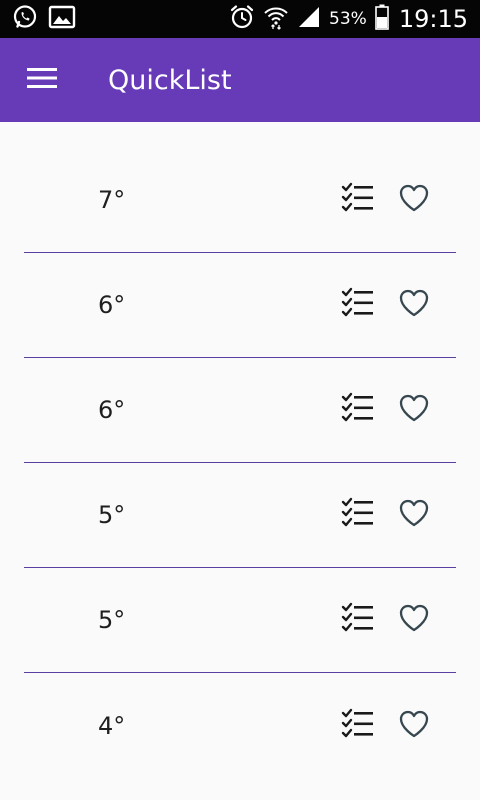 The width and height of the screenshot is (480, 800). What do you see at coordinates (240, 620) in the screenshot?
I see `list-item-5: 5°` at bounding box center [240, 620].